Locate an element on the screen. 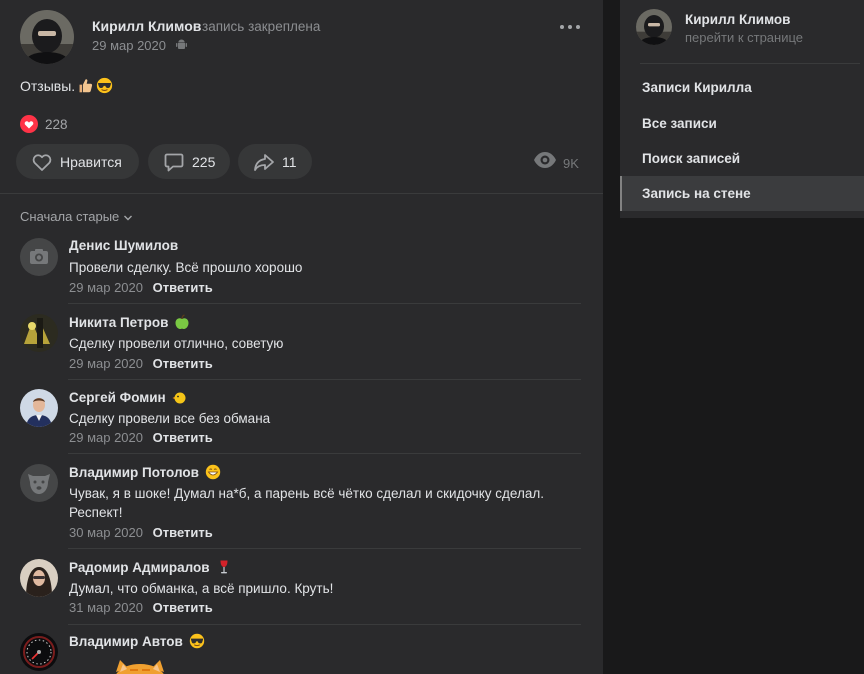 Image resolution: width=864 pixels, height=674 pixels. commenter-name: Никита Петров is located at coordinates (129, 322).